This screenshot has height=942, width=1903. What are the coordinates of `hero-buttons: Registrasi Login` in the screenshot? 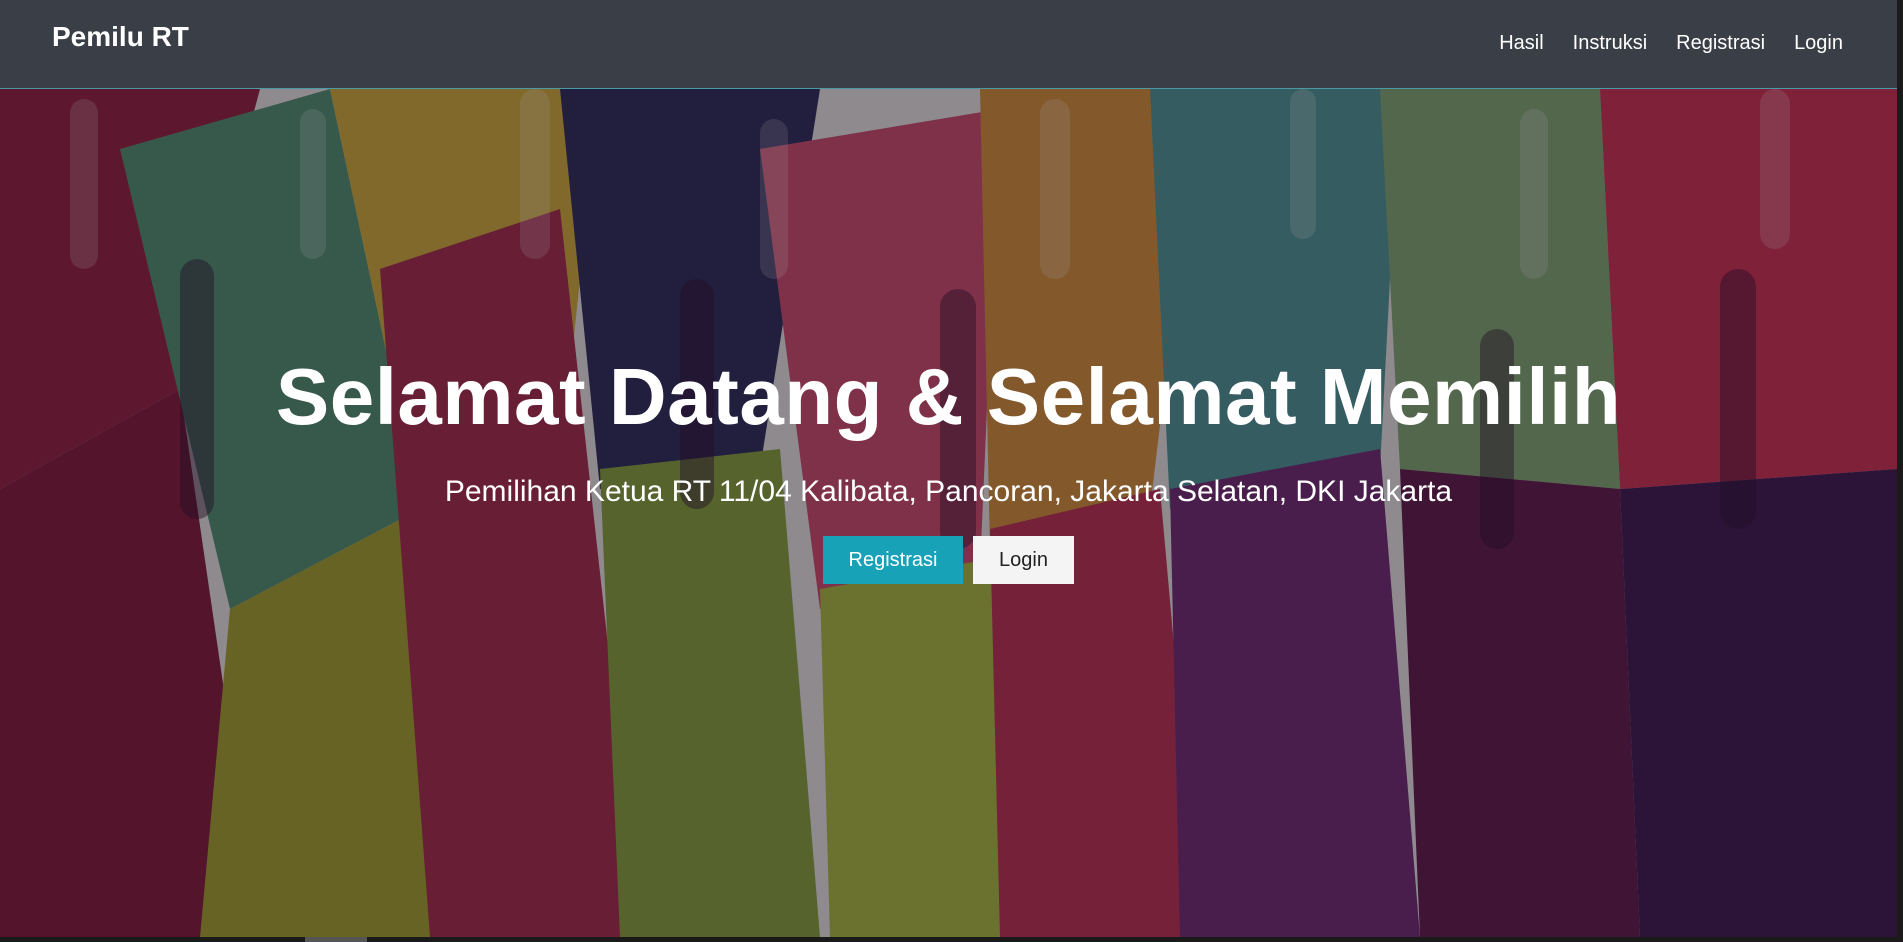 It's located at (948, 560).